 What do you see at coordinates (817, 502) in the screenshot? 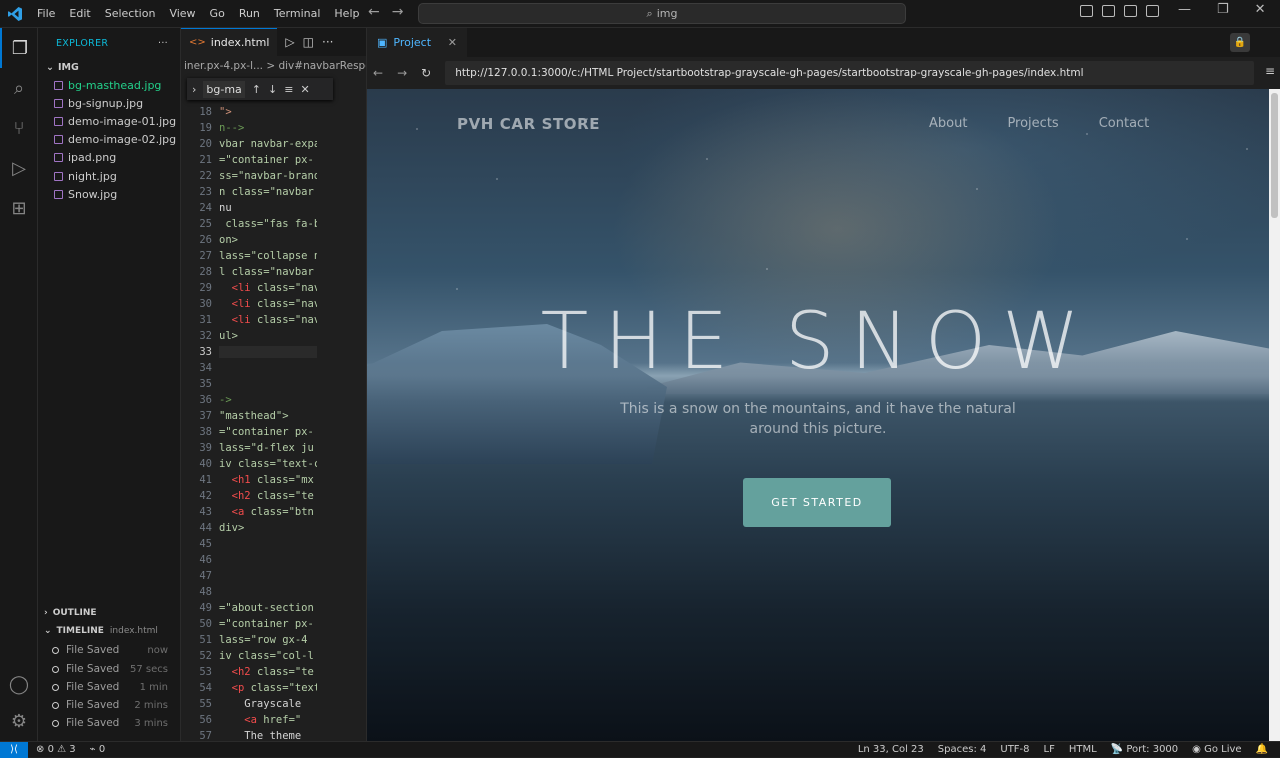
I see `get-started-button: GET STARTED` at bounding box center [817, 502].